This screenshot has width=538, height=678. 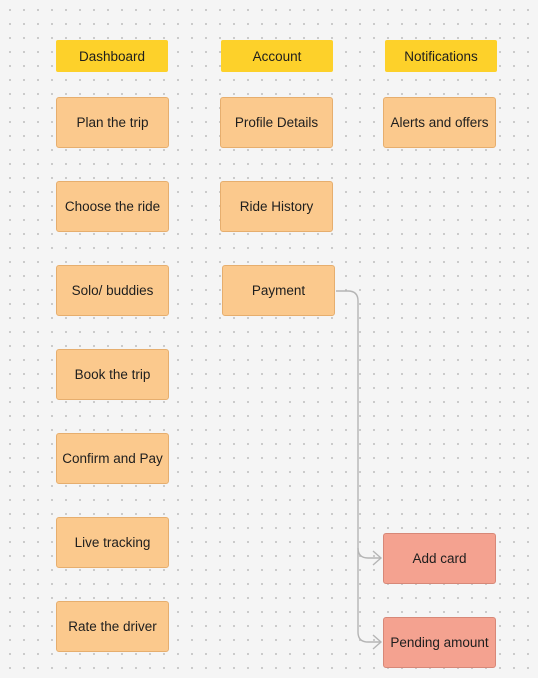 What do you see at coordinates (112, 626) in the screenshot?
I see `card-rate-the-driver: Rate the driver` at bounding box center [112, 626].